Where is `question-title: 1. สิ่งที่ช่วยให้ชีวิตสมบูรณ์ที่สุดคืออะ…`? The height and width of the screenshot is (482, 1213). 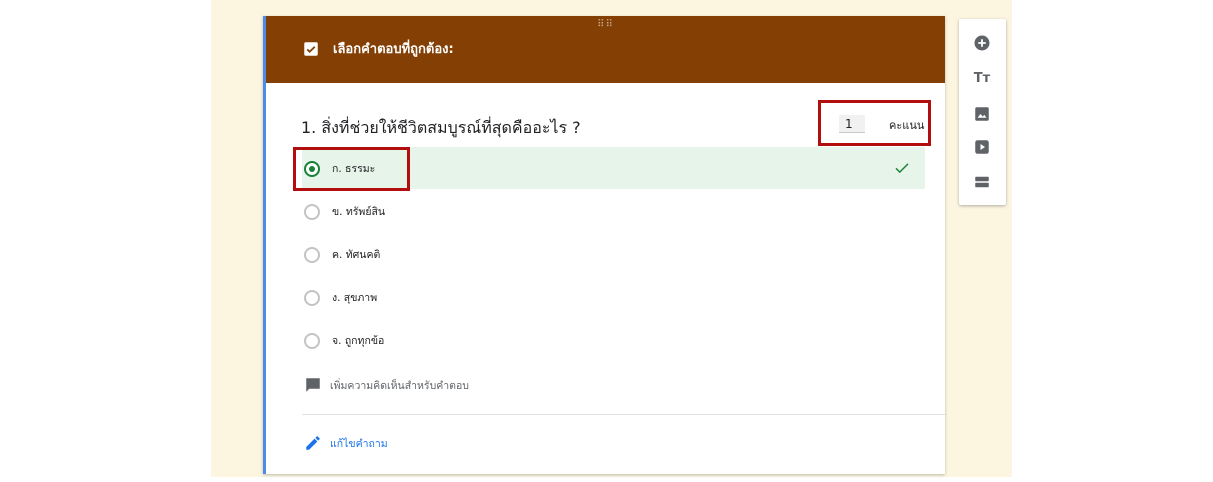
question-title: 1. สิ่งที่ช่วยให้ชีวิตสมบูรณ์ที่สุดคืออะ… is located at coordinates (441, 127).